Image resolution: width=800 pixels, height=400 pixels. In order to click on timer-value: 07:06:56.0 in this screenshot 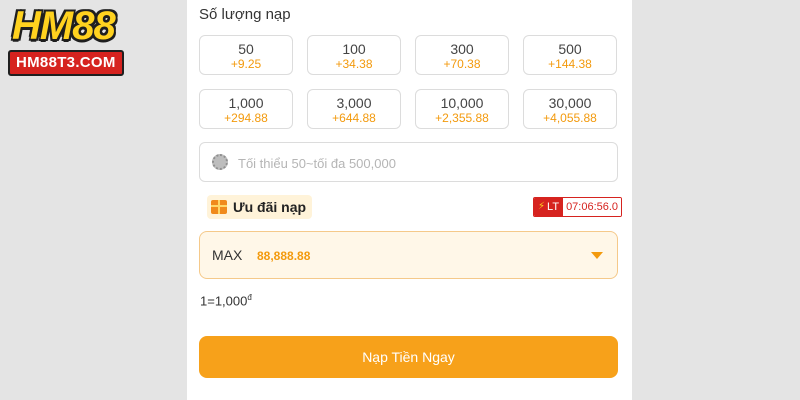, I will do `click(592, 207)`.